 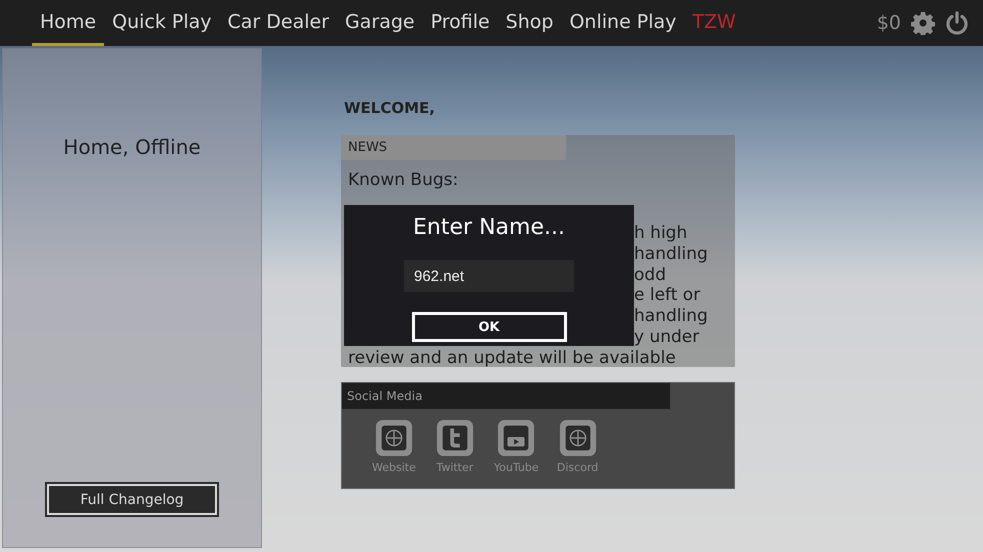 What do you see at coordinates (455, 438) in the screenshot?
I see `bird-logo-icon` at bounding box center [455, 438].